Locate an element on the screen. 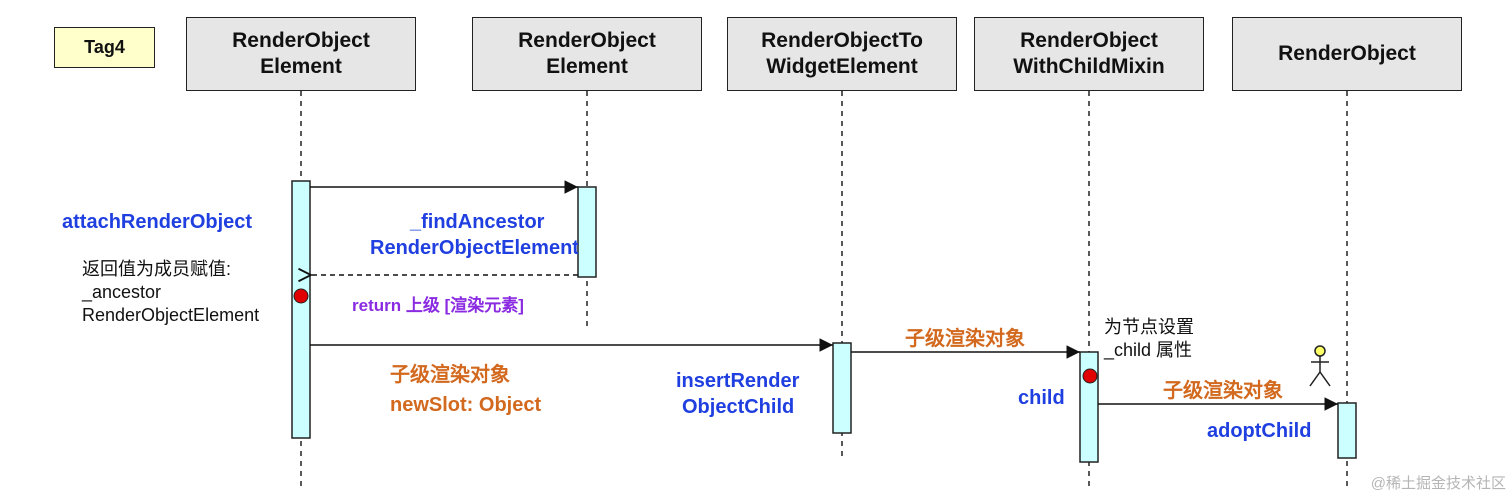  method-insert-render-line1: insertRender is located at coordinates (738, 381).